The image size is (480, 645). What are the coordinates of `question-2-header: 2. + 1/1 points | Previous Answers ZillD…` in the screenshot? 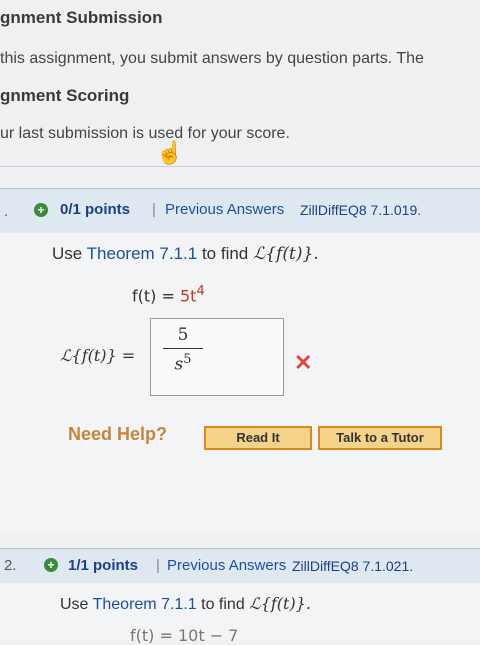 It's located at (240, 566).